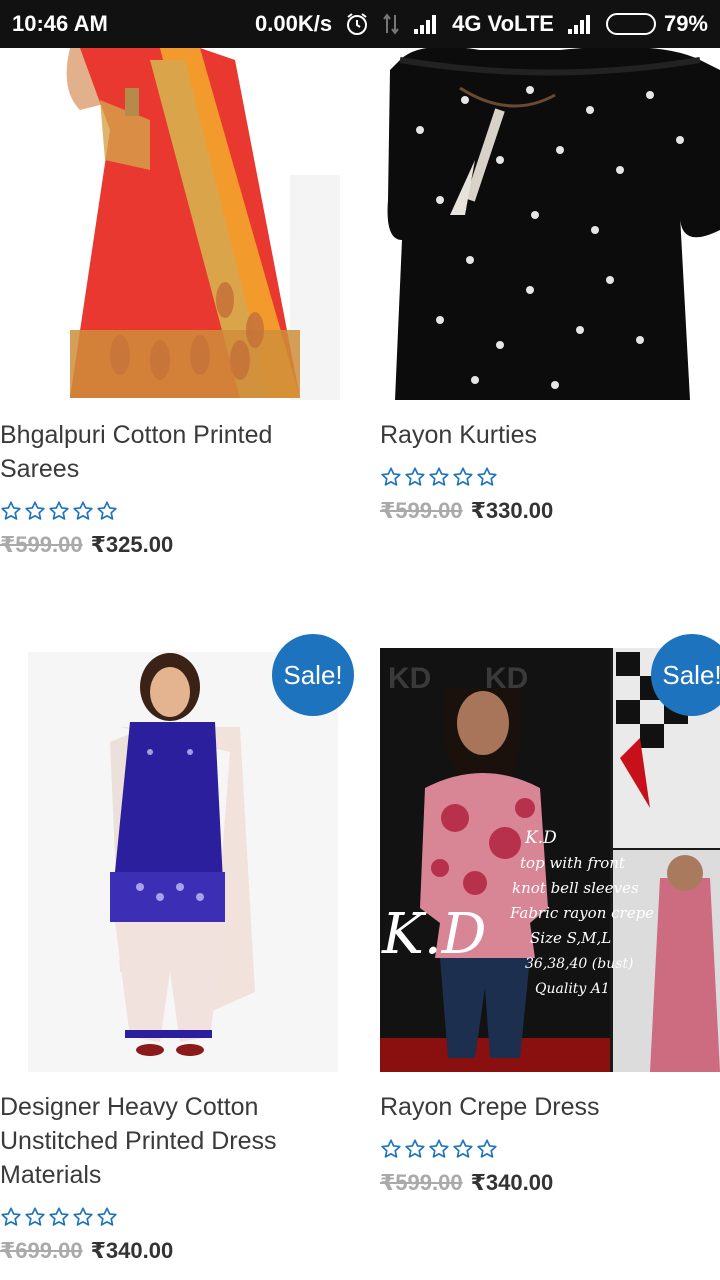 The width and height of the screenshot is (720, 1280). I want to click on product-price: ₹599.00 ₹340.00, so click(550, 1183).